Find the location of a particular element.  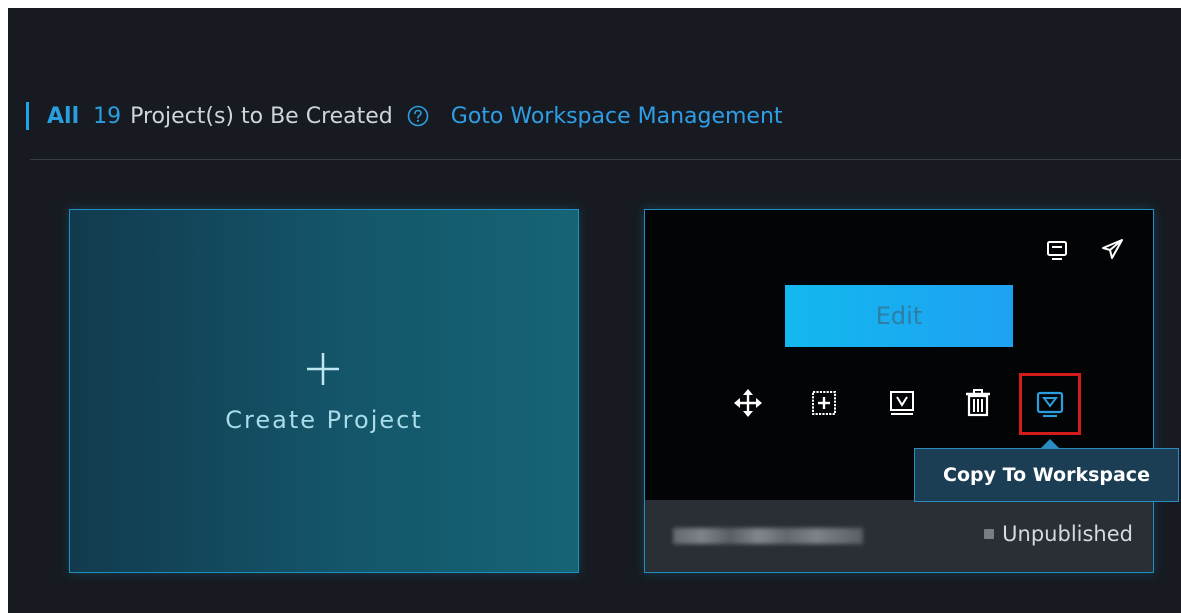

header-divider is located at coordinates (605, 159).